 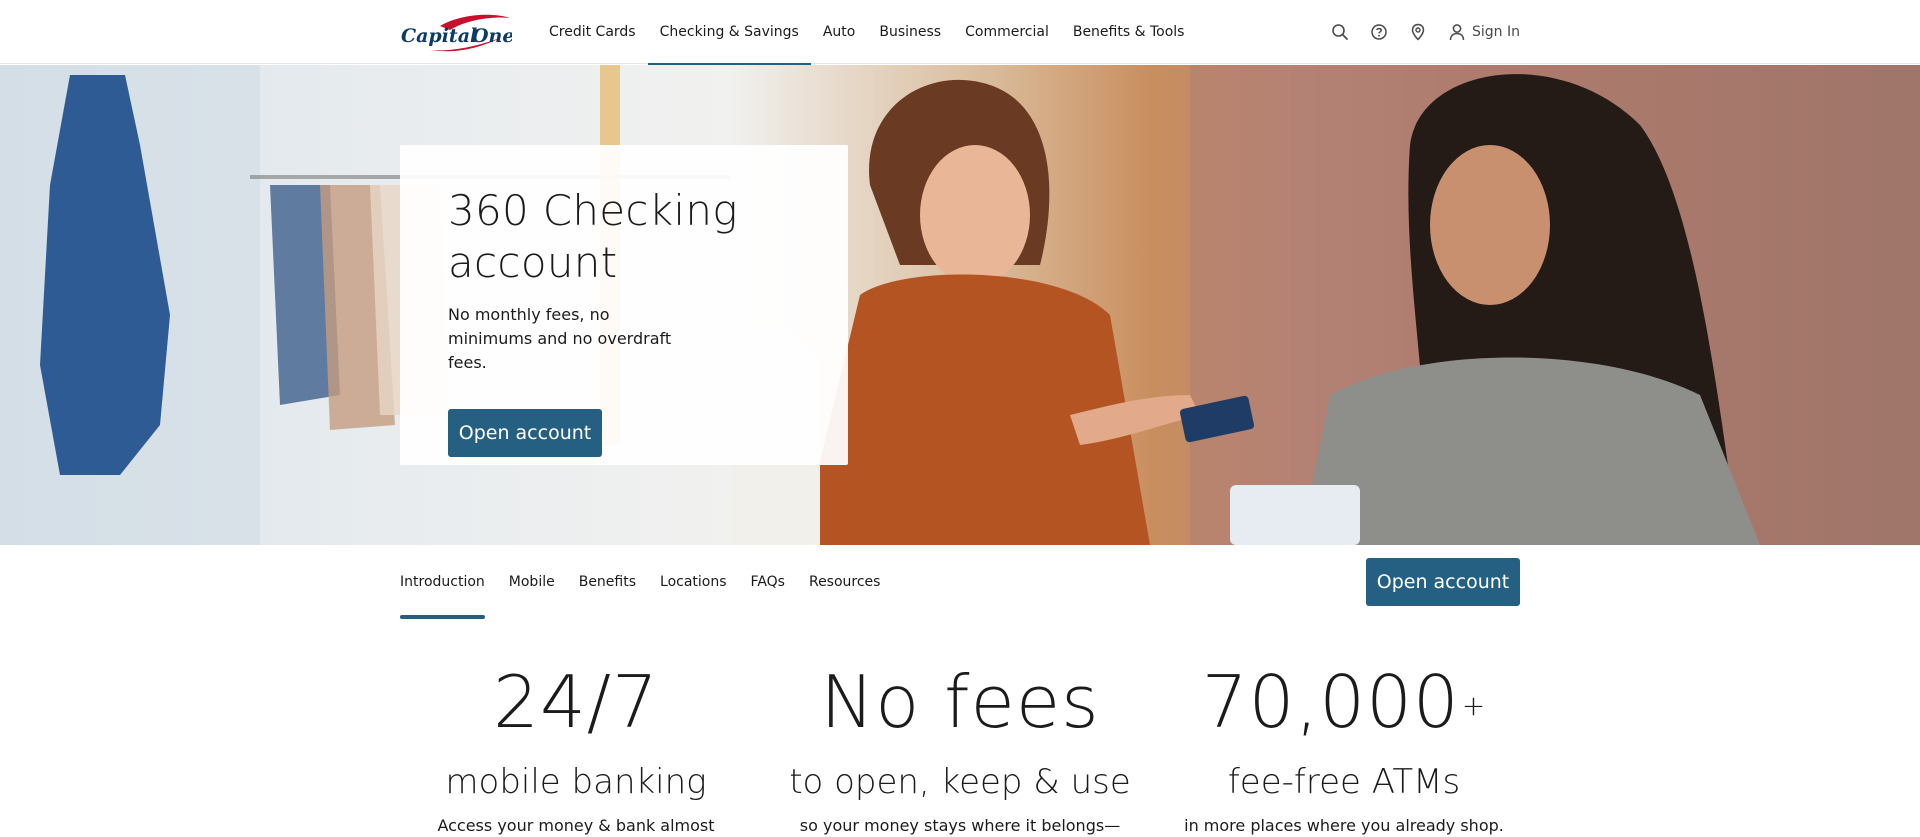 I want to click on subnav-resources: Resources, so click(x=845, y=582).